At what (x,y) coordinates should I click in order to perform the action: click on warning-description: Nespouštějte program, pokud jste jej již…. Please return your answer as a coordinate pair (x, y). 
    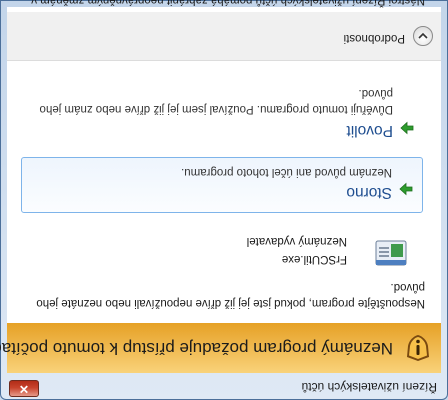
    Looking at the image, I should click on (230, 295).